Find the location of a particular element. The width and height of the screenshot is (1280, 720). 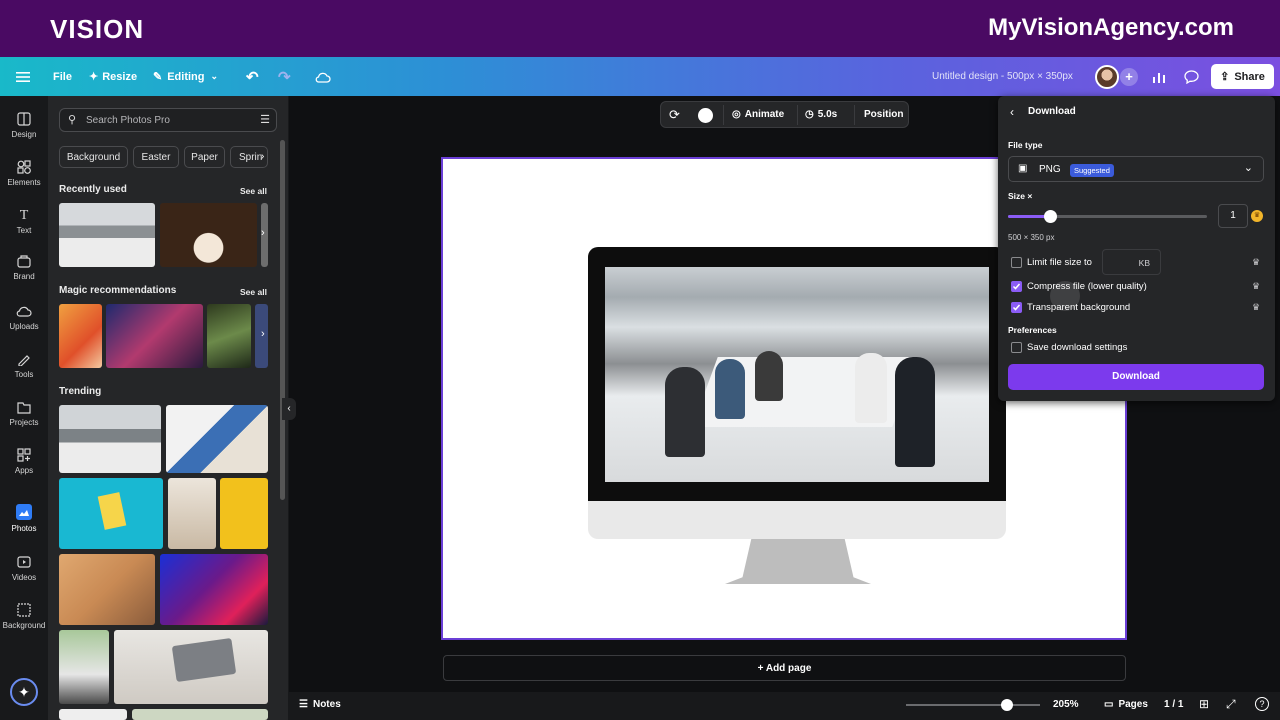

zoom-slider is located at coordinates (973, 705).